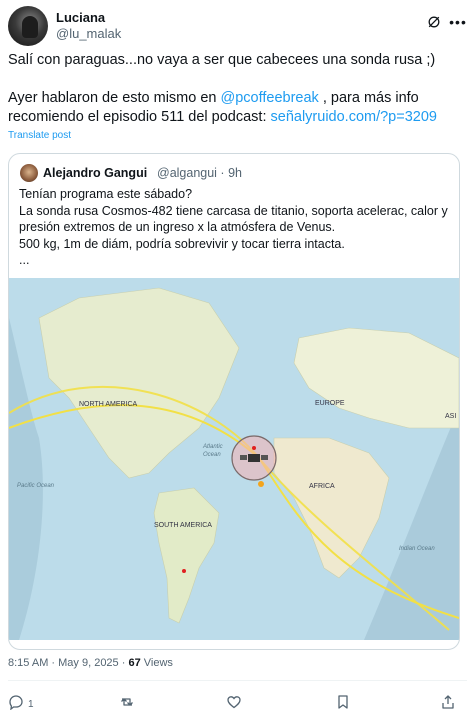  What do you see at coordinates (156, 663) in the screenshot?
I see `views-label: Views` at bounding box center [156, 663].